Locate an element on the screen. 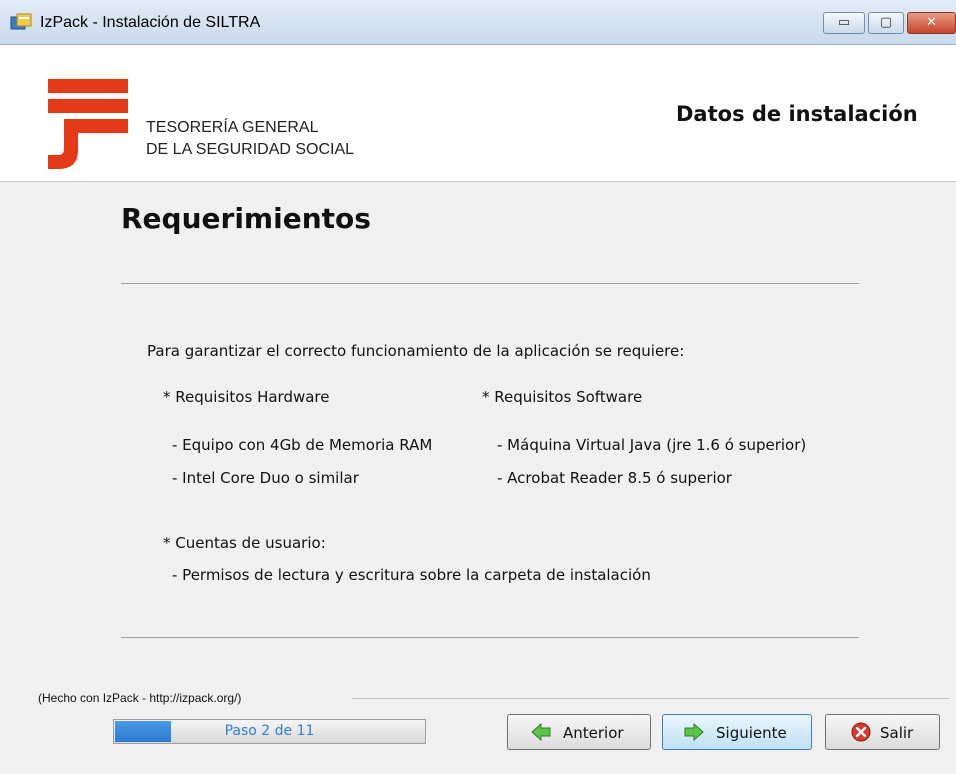 The width and height of the screenshot is (956, 774). back-button: Anterior is located at coordinates (579, 732).